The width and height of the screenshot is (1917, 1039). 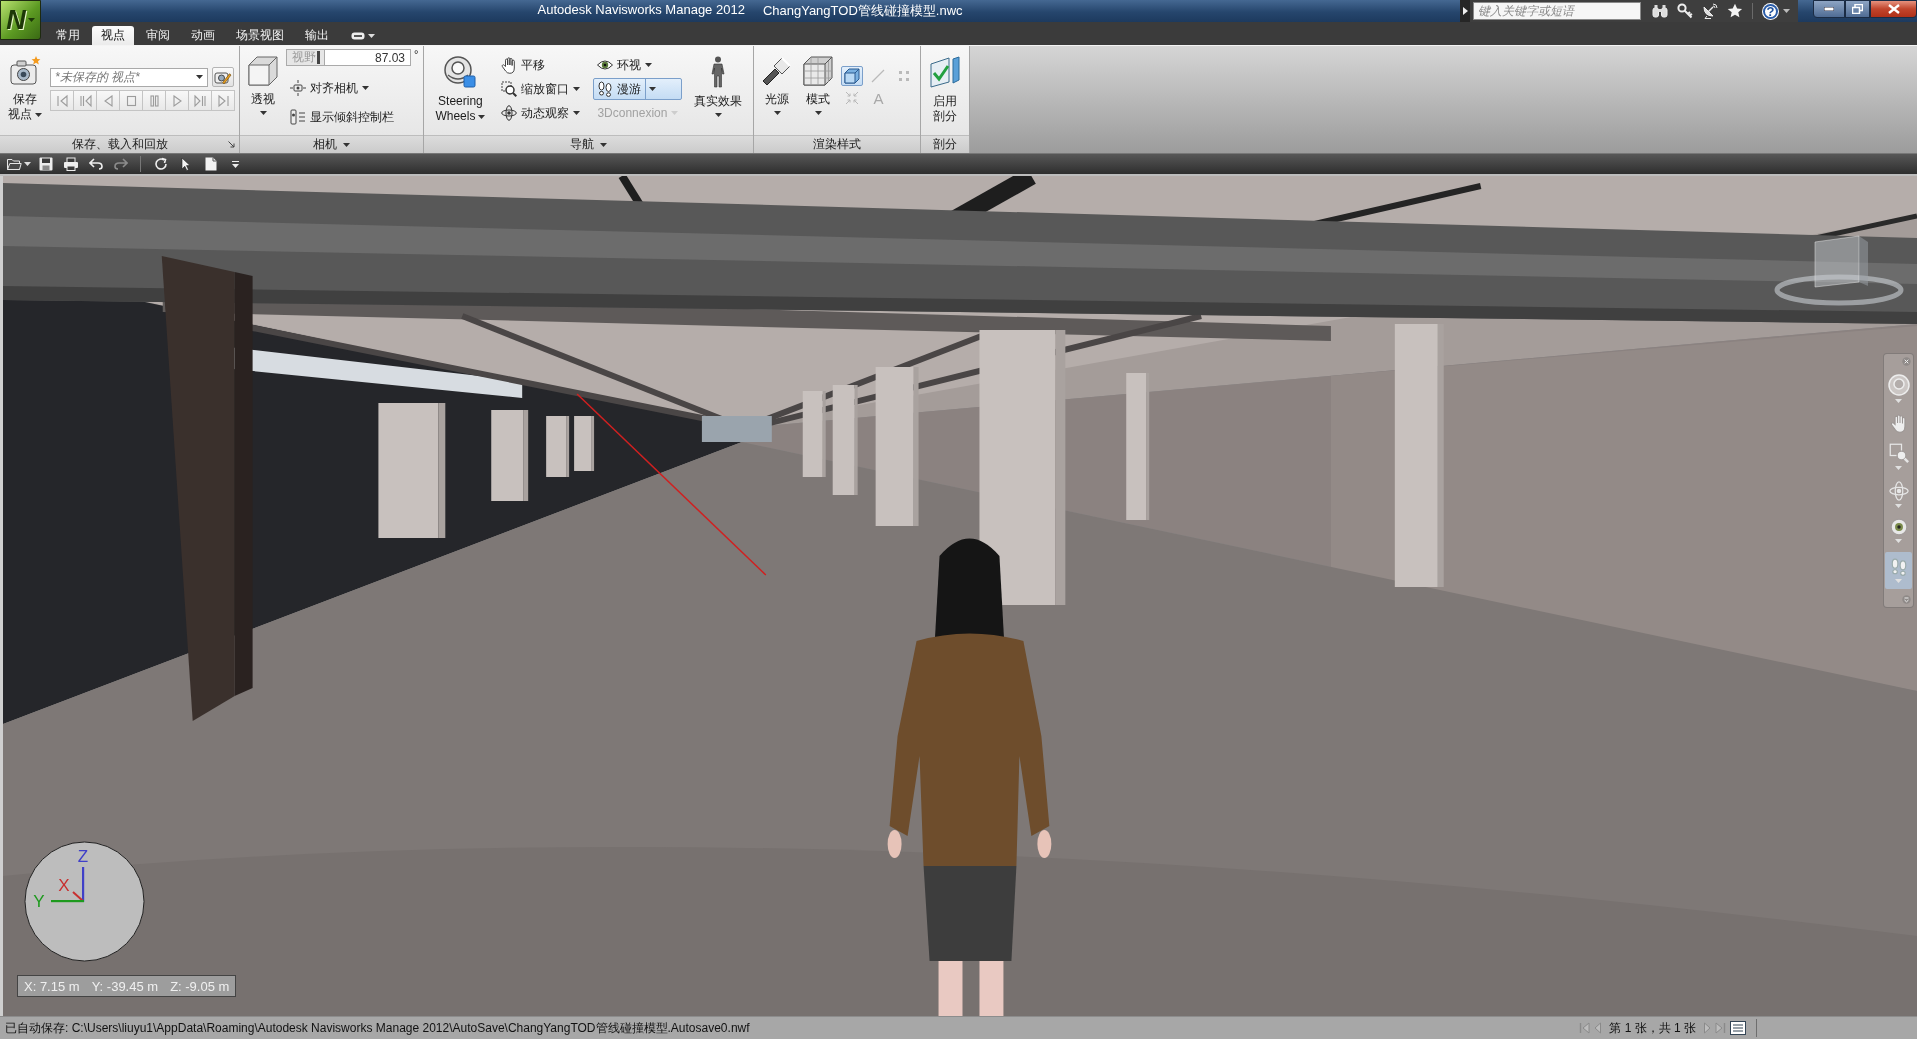 What do you see at coordinates (862, 11) in the screenshot?
I see `document-title: ChangYangTOD管线碰撞模型.nwc` at bounding box center [862, 11].